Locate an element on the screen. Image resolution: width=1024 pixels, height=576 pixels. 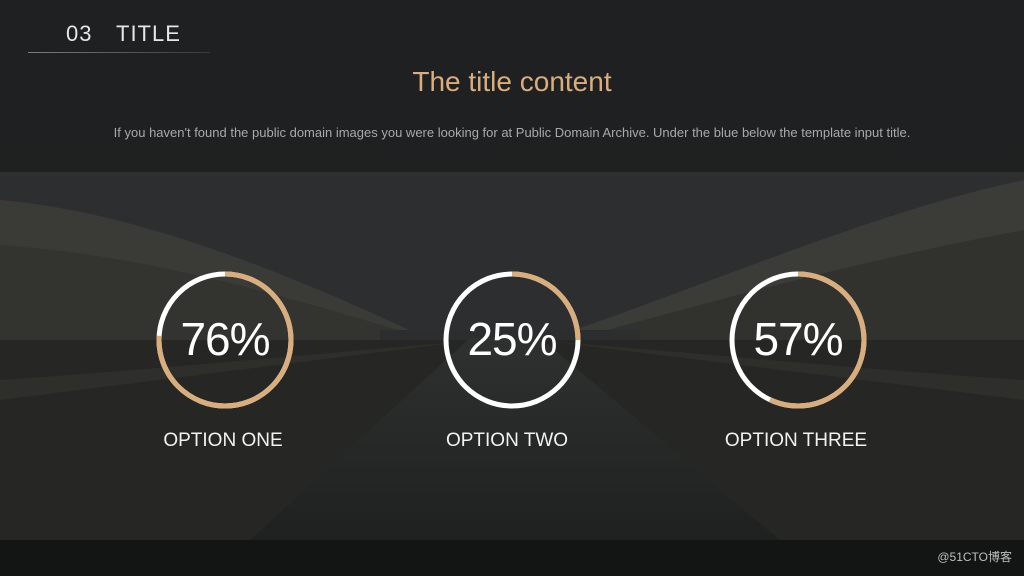
gauge-value: 76% is located at coordinates (225, 339).